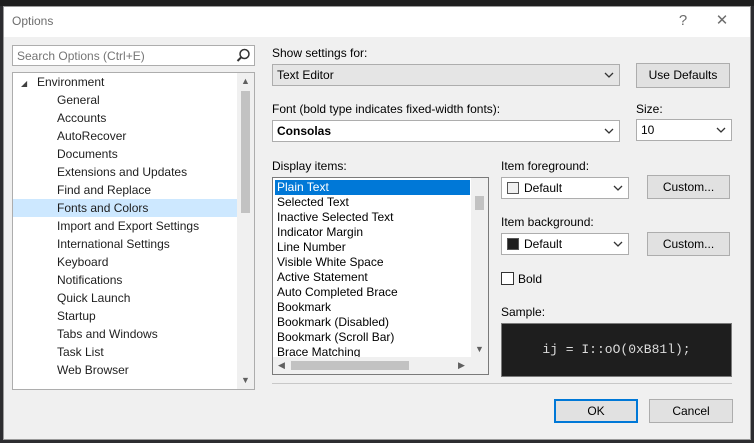  I want to click on display-item: Auto Completed Brace, so click(372, 292).